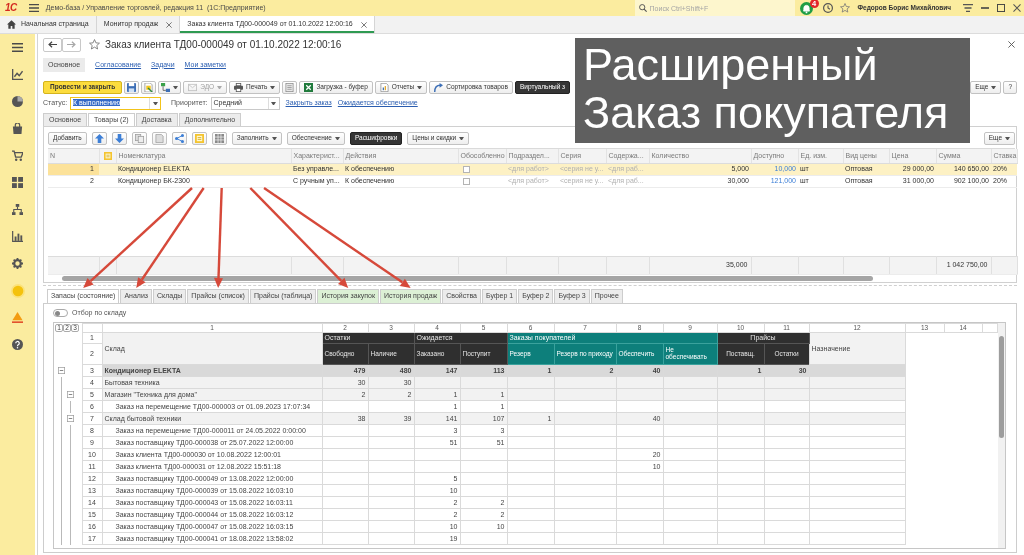  Describe the element at coordinates (223, 44) in the screenshot. I see `form-title: Заказ клиента ТД00-000049 от 01.10.2022 12:00:16` at that location.